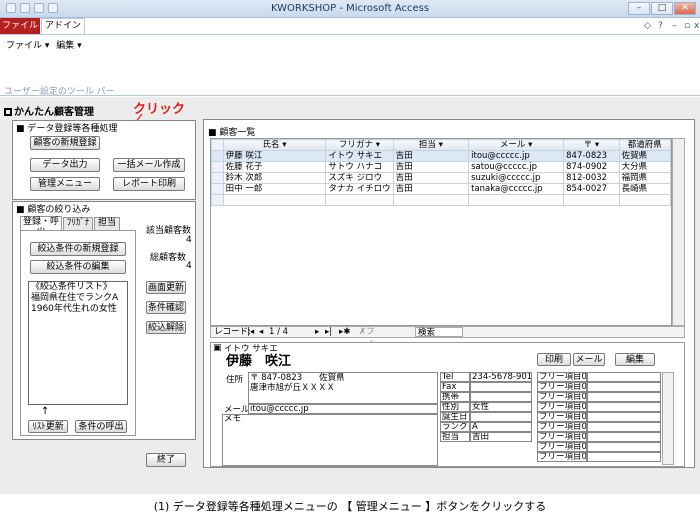 The width and height of the screenshot is (700, 520). Describe the element at coordinates (78, 267) in the screenshot. I see `edit-filter-condition-button: 絞込条件の編集` at that location.